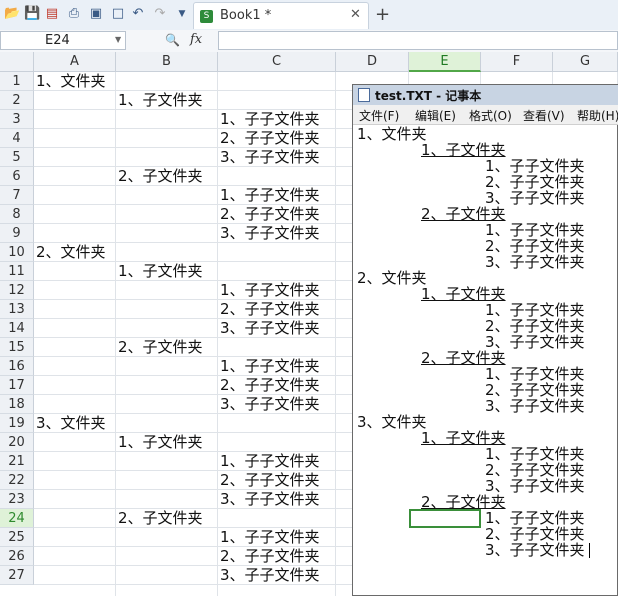 This screenshot has width=618, height=596. Describe the element at coordinates (517, 62) in the screenshot. I see `column-header-f: F` at that location.